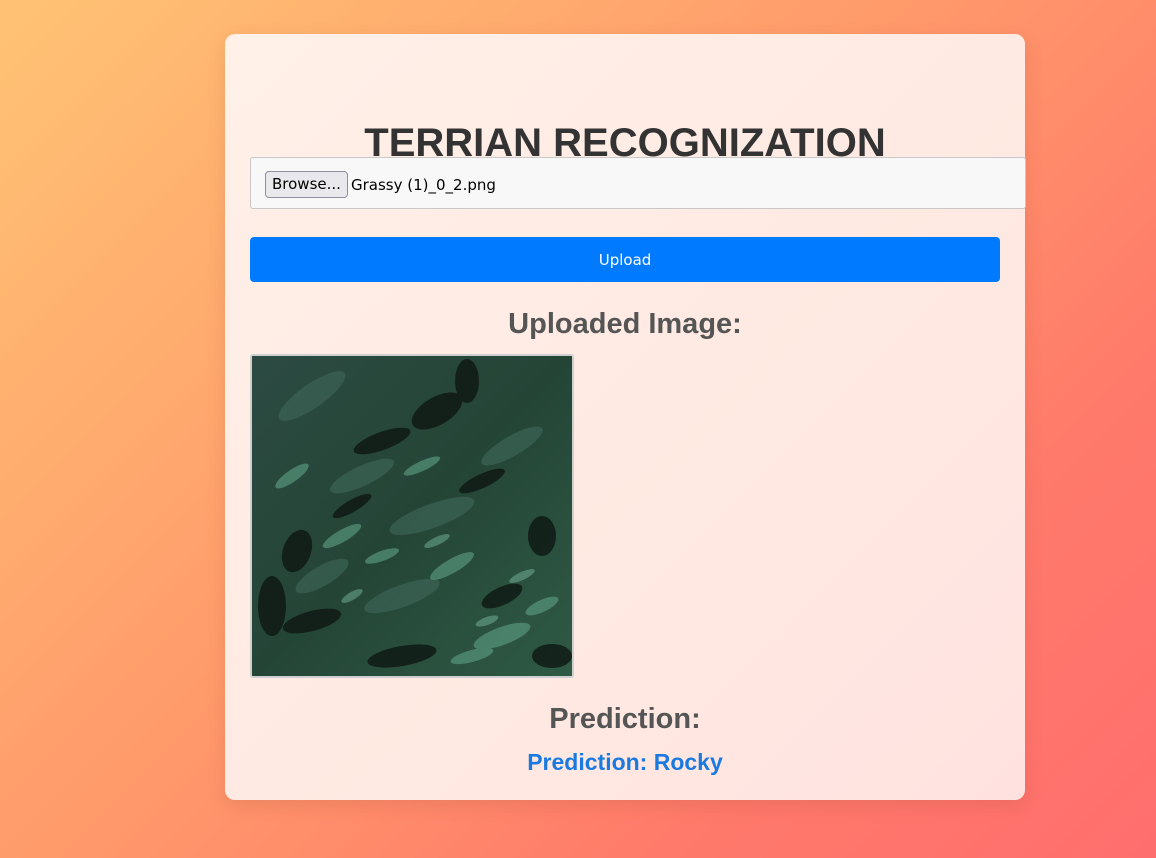 This screenshot has width=1156, height=858. Describe the element at coordinates (625, 259) in the screenshot. I see `upload-button: Upload` at that location.